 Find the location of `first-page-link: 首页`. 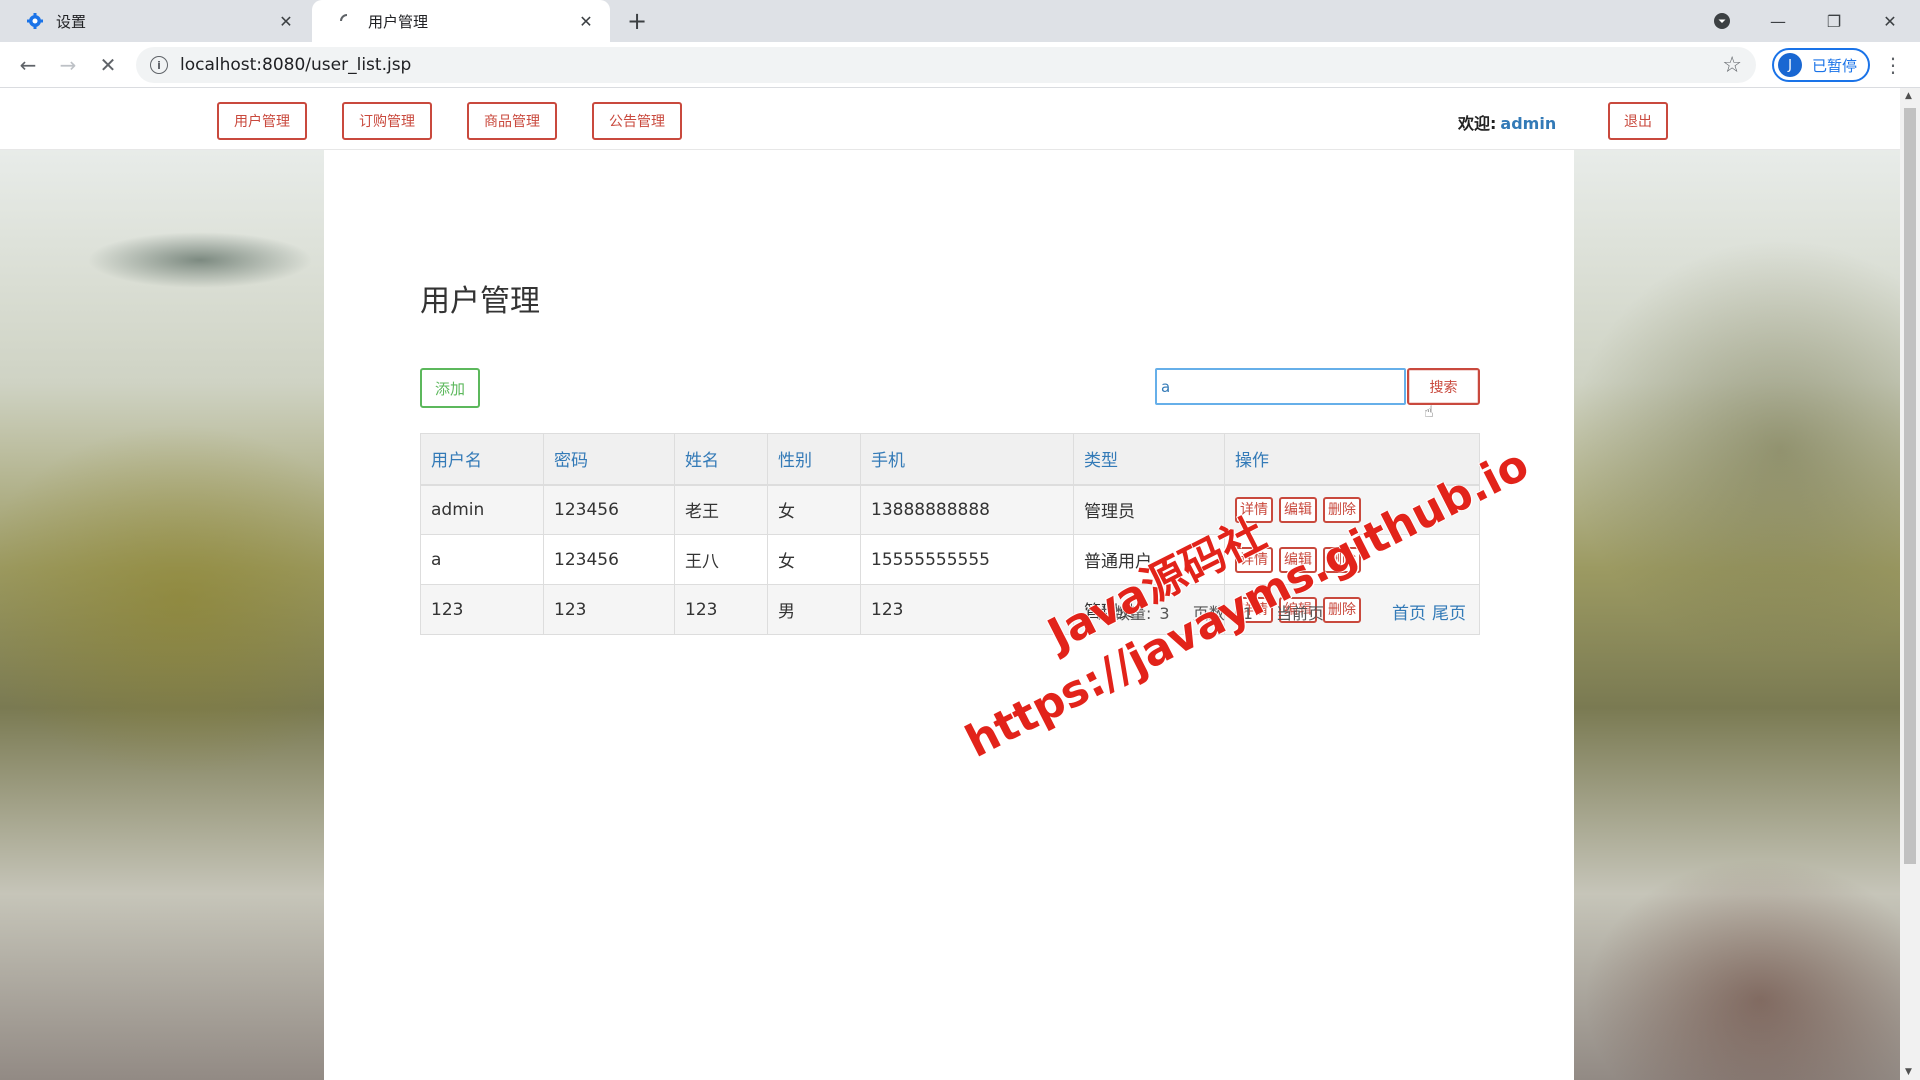

first-page-link: 首页 is located at coordinates (1409, 614).